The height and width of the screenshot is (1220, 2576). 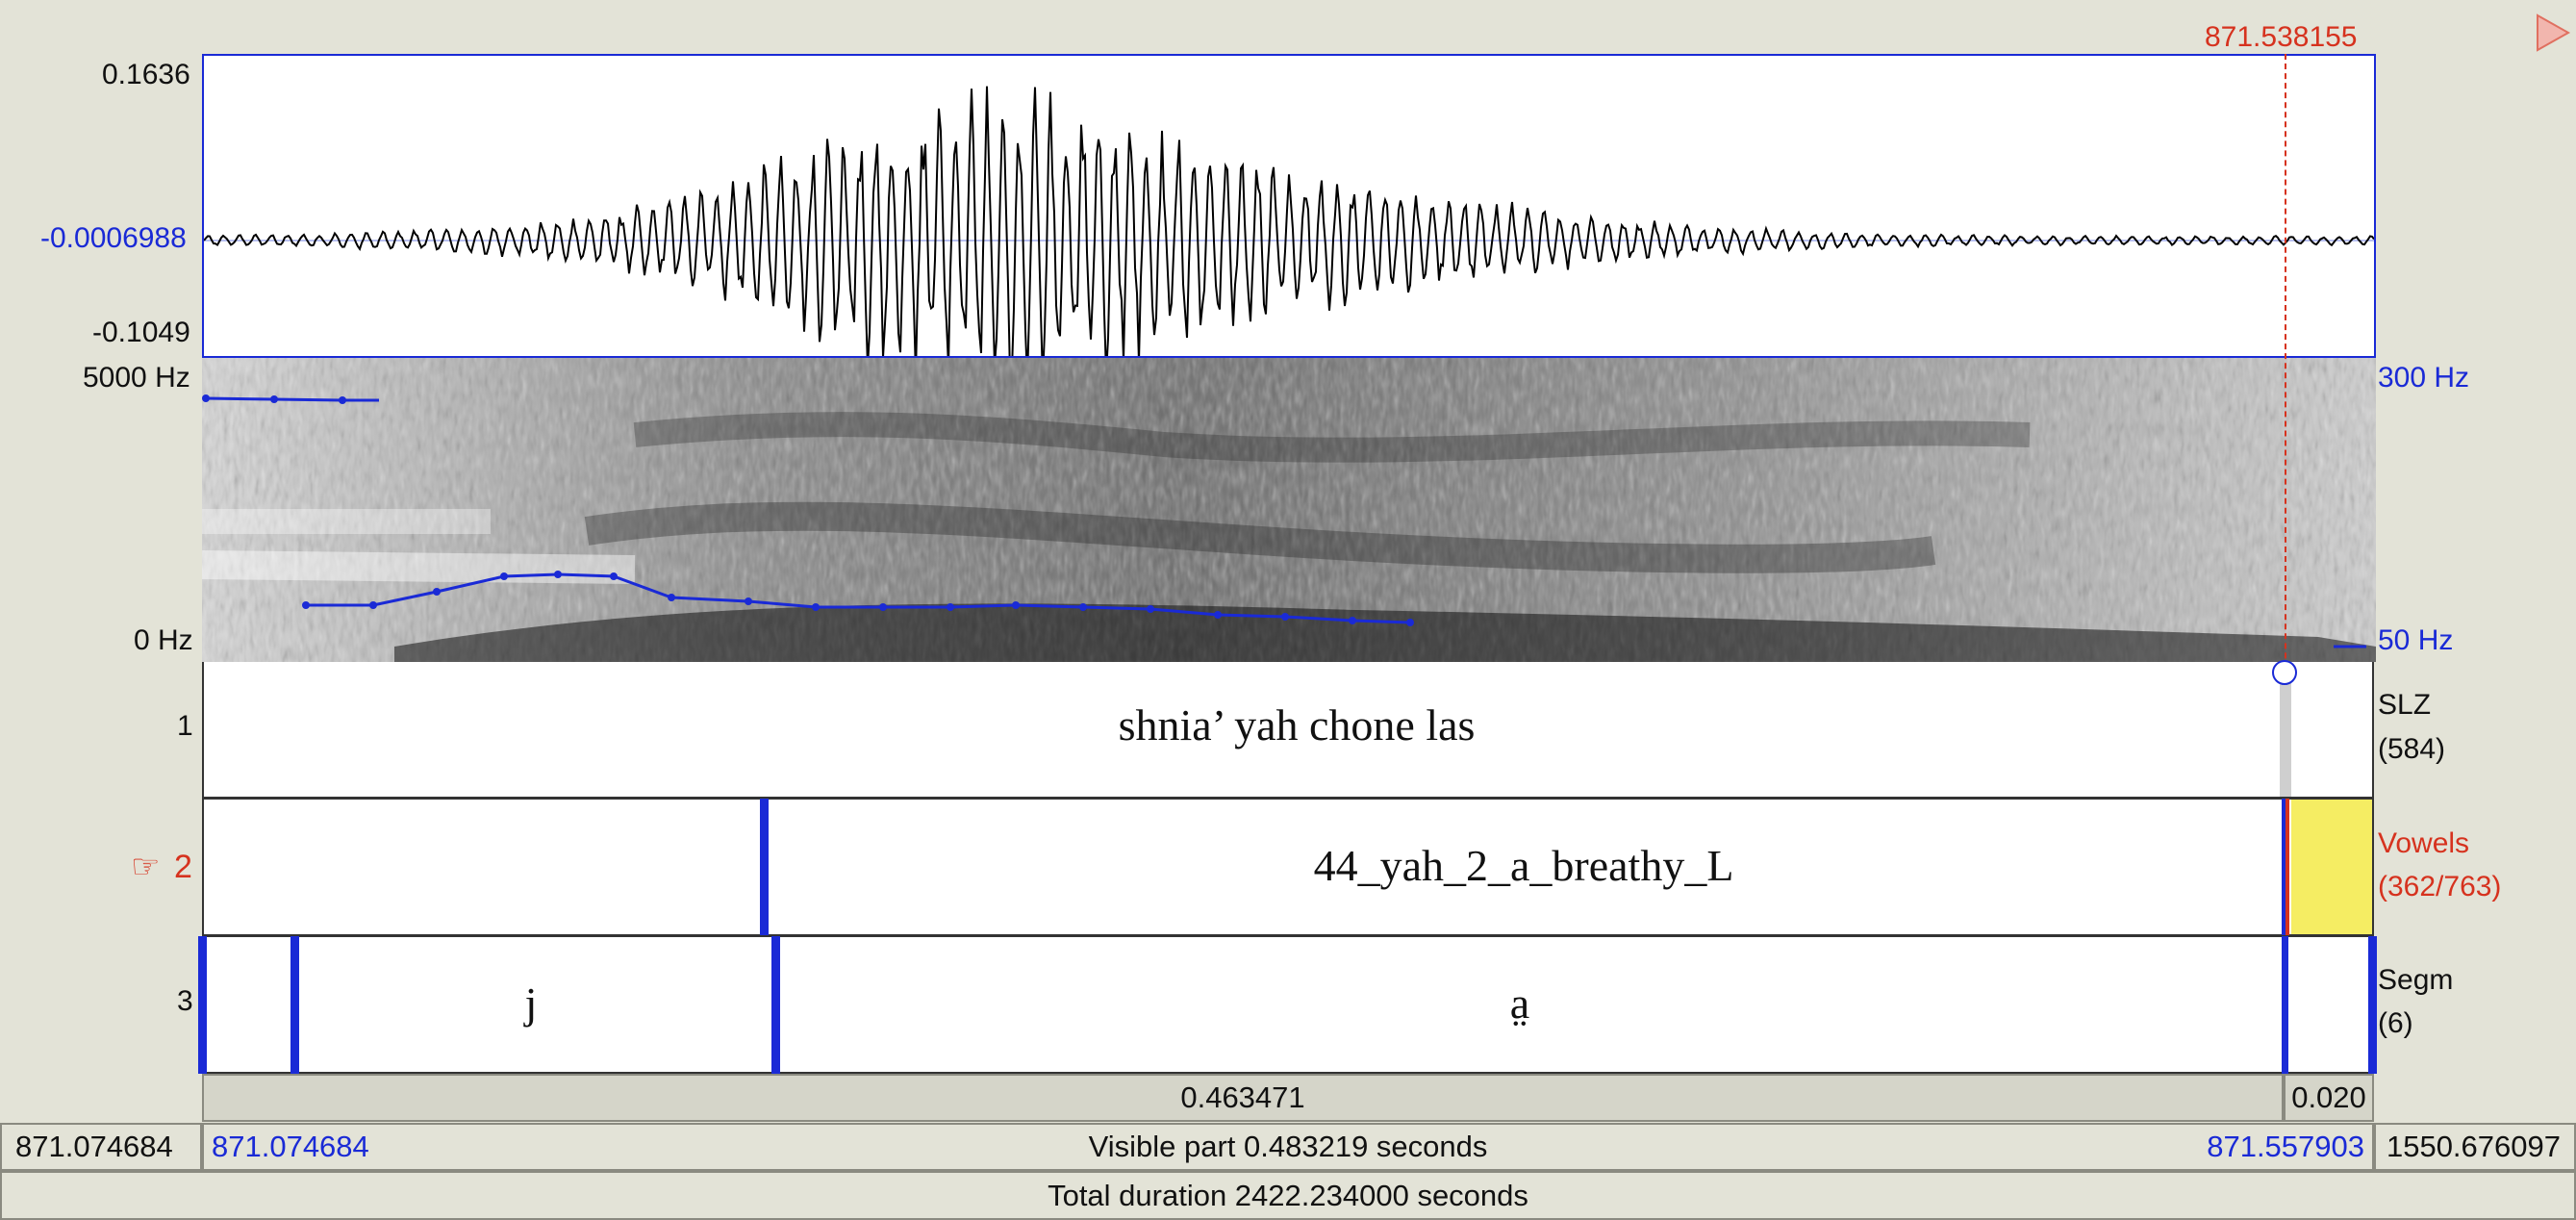 I want to click on pitch-top-label: 300 Hz, so click(x=2424, y=378).